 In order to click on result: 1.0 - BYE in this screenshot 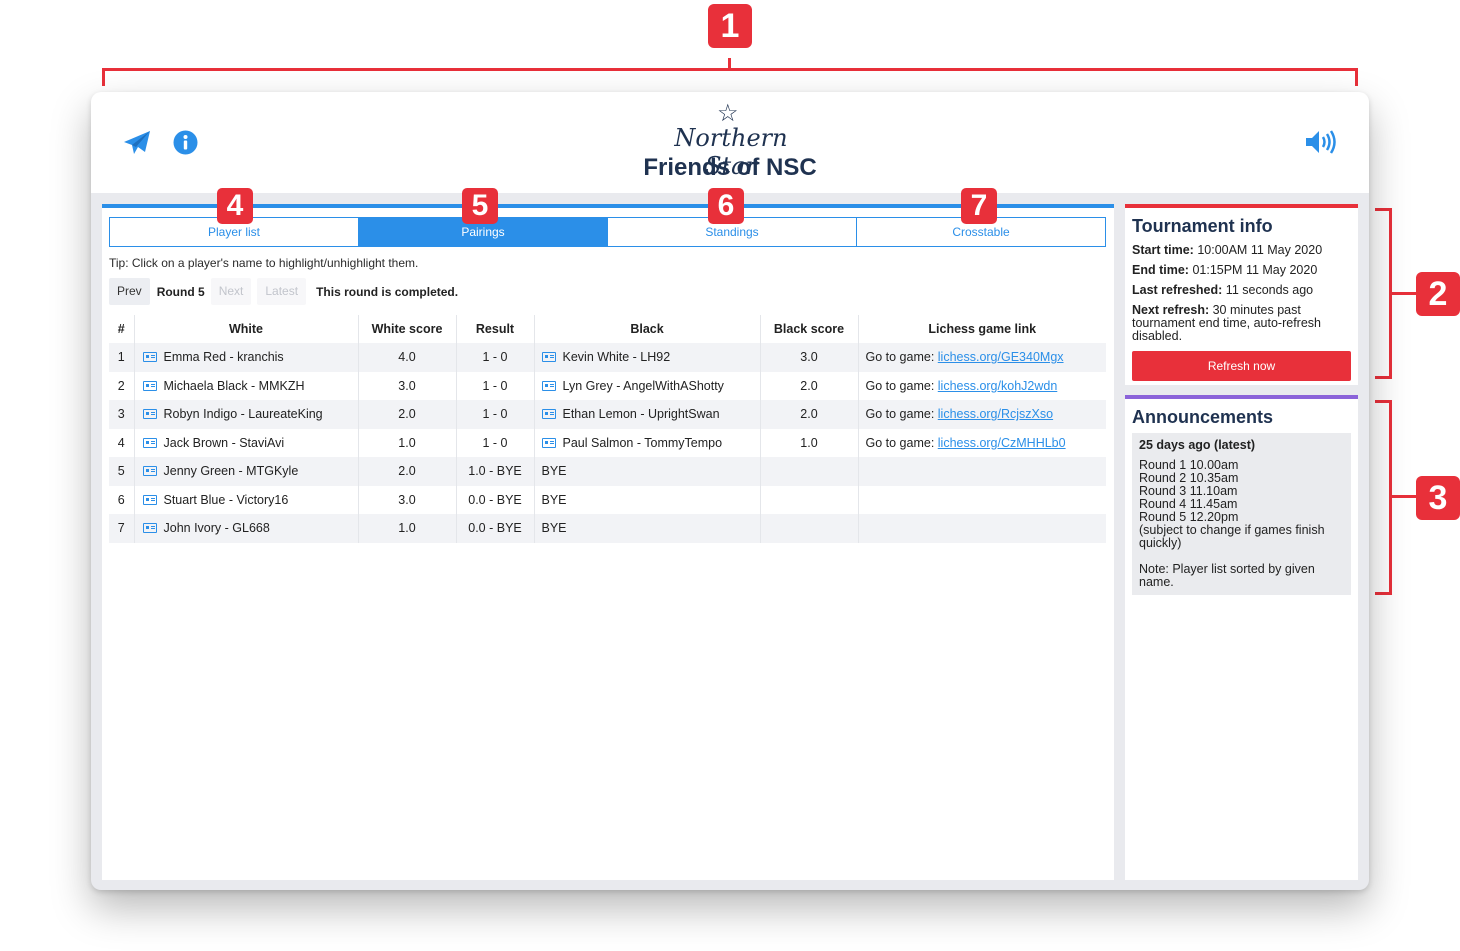, I will do `click(495, 471)`.